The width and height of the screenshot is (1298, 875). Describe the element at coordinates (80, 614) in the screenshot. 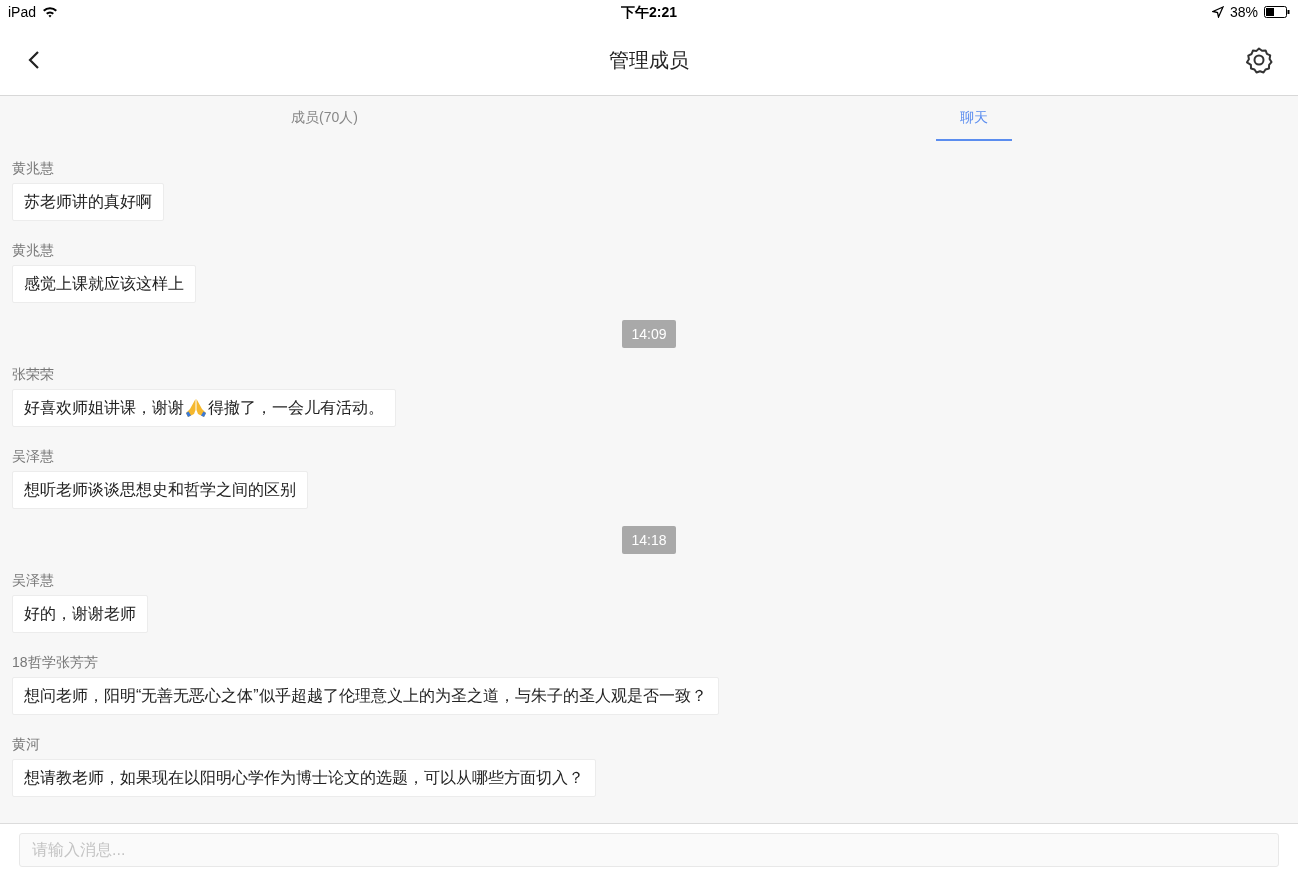

I see `message-bubble: 好的，谢谢老师` at that location.